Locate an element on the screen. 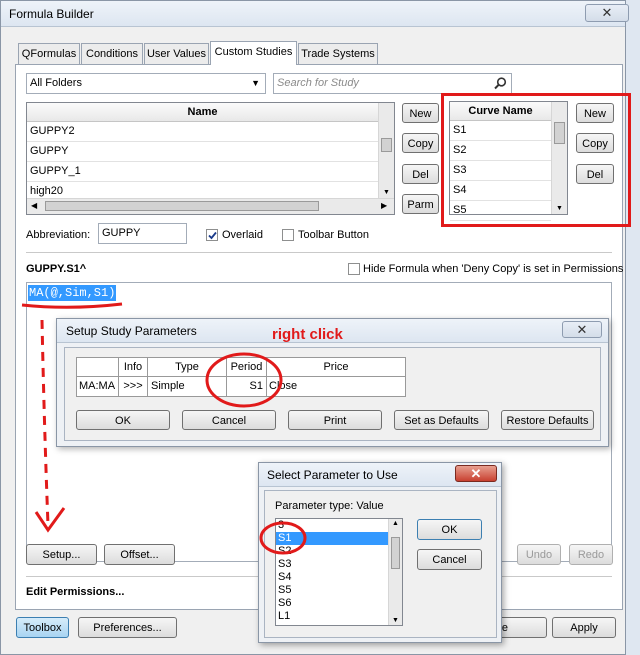 The height and width of the screenshot is (655, 640). tab-custom-studies: Custom Studies is located at coordinates (253, 53).